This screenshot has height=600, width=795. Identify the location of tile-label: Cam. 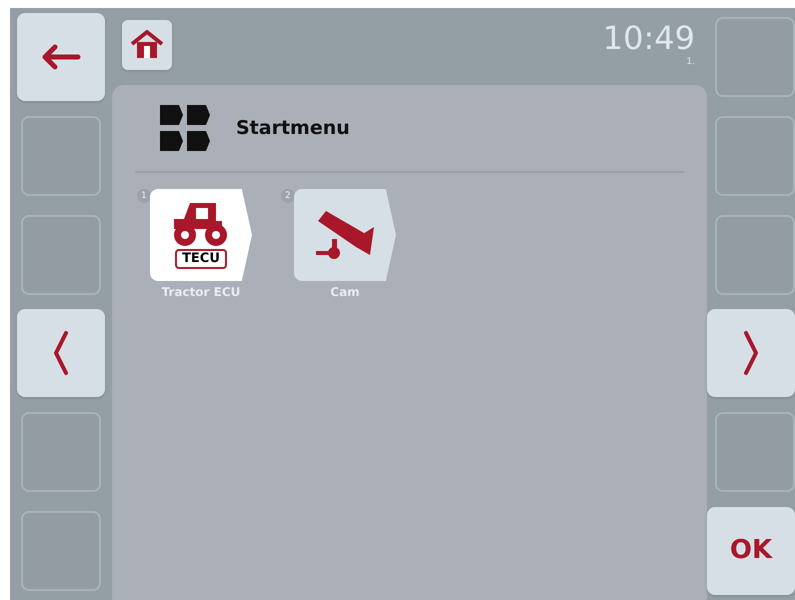
(345, 292).